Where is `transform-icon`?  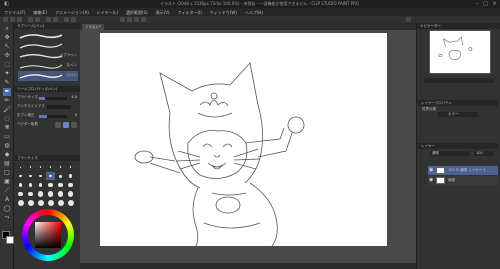
transform-icon is located at coordinates (55, 19).